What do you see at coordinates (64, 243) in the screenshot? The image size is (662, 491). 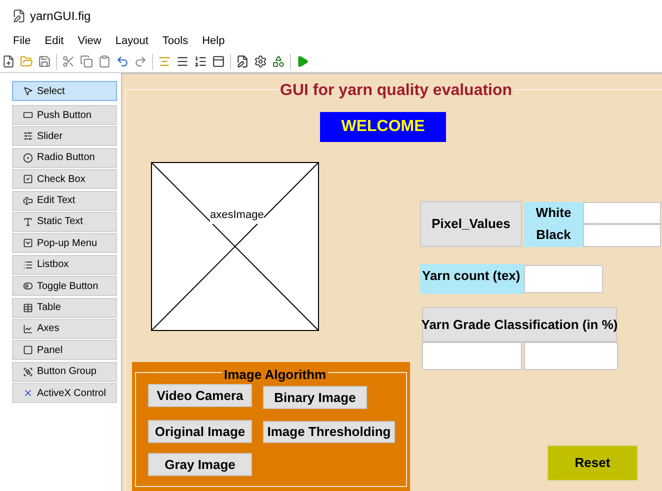 I see `palette-item: Pop-up Menu` at bounding box center [64, 243].